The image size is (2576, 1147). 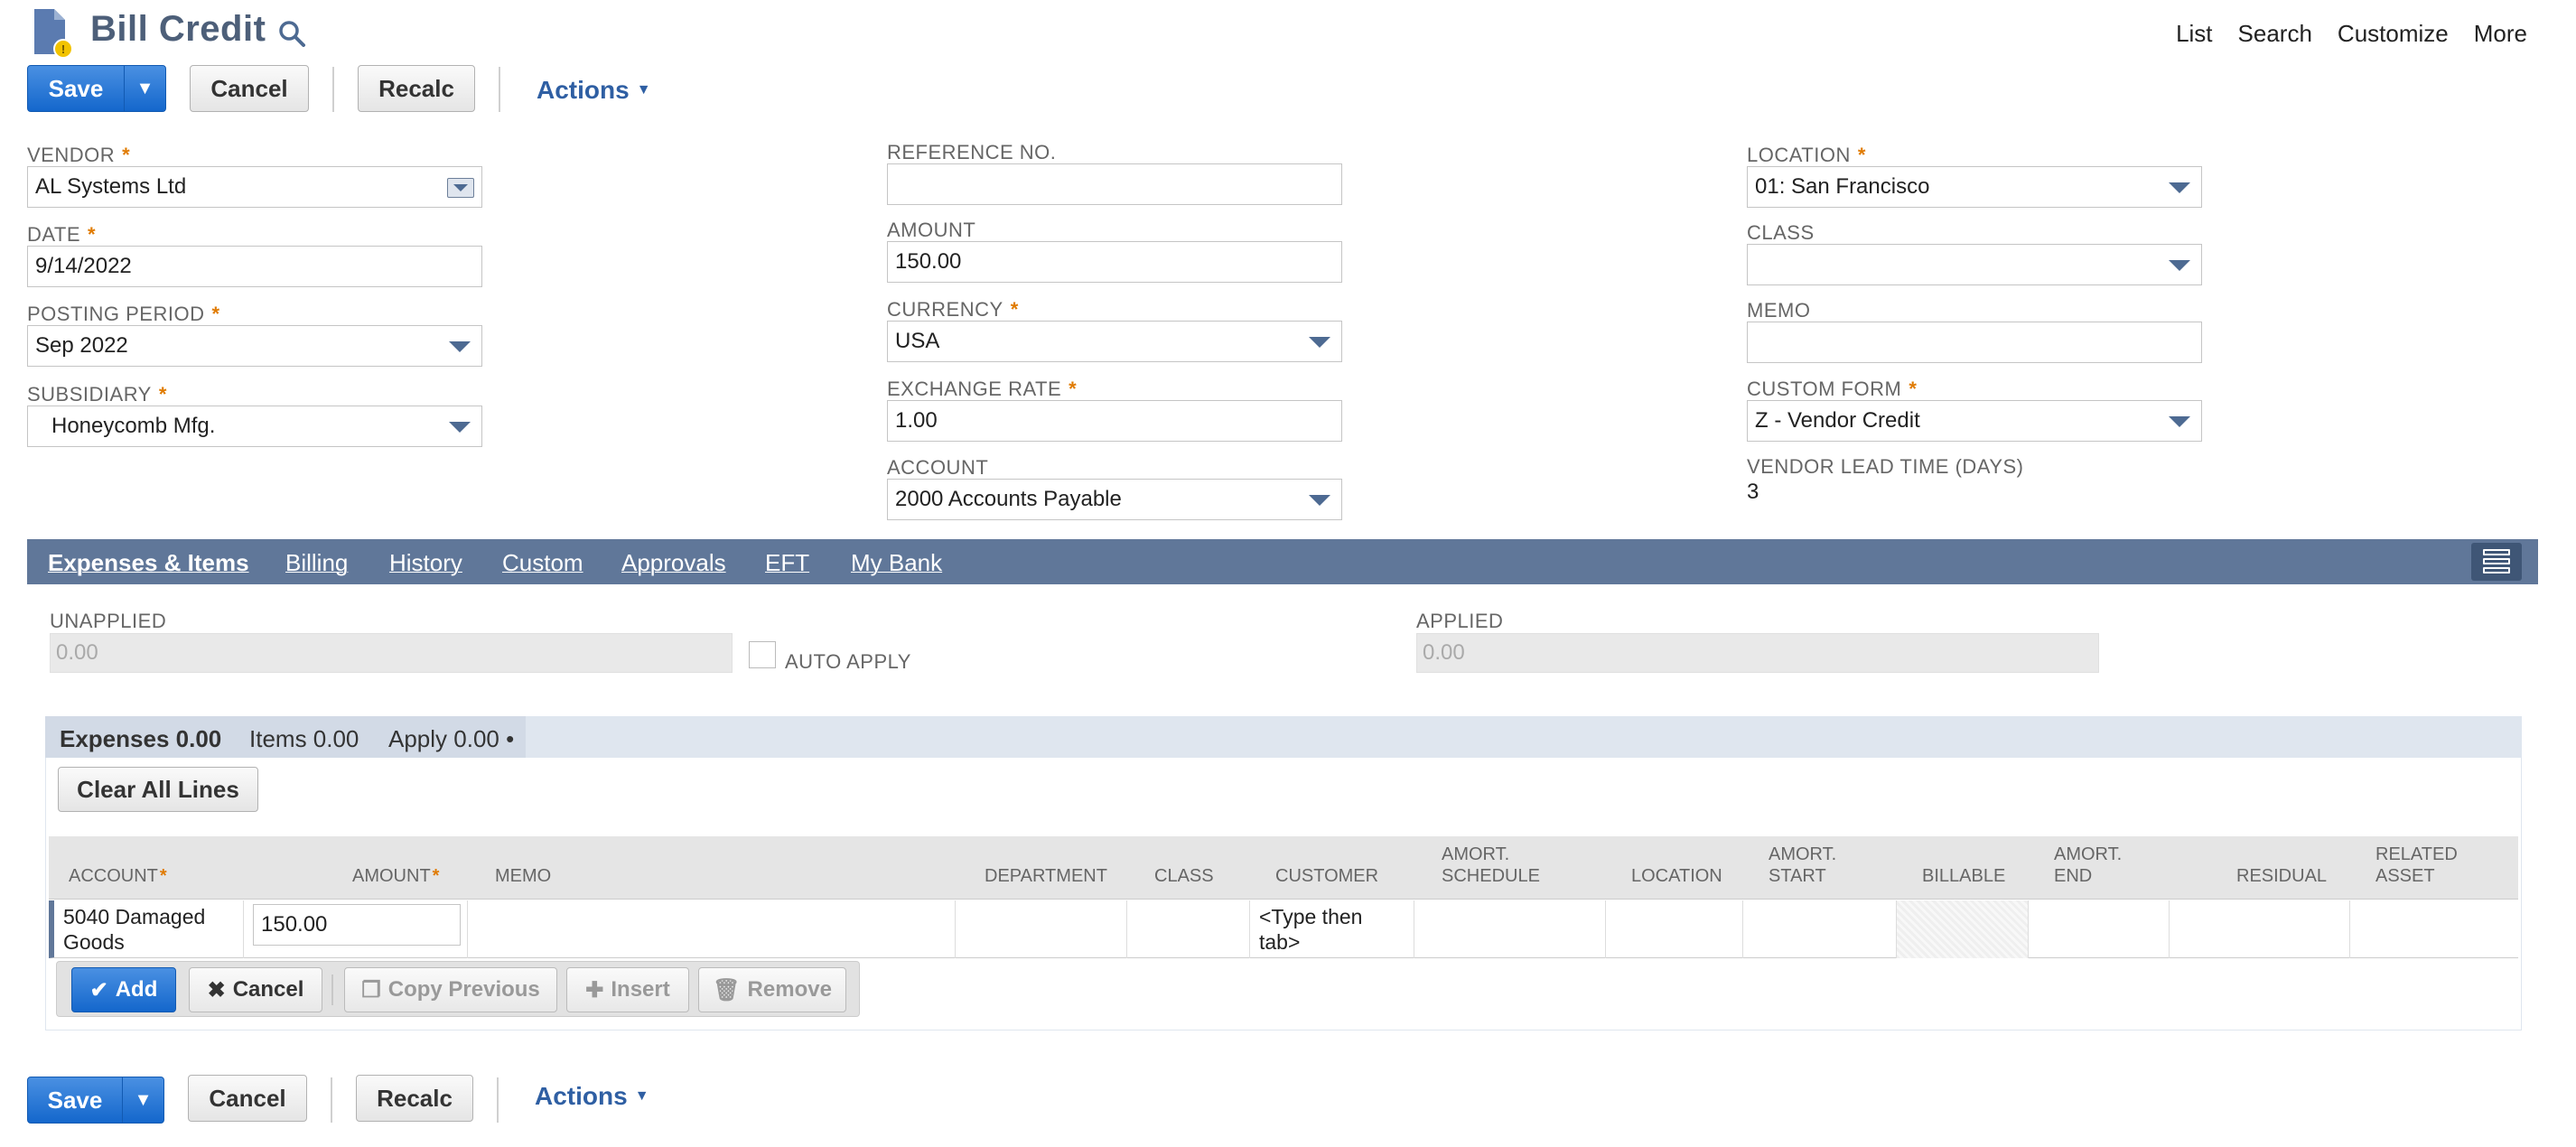 I want to click on search-link: Search, so click(x=2275, y=34).